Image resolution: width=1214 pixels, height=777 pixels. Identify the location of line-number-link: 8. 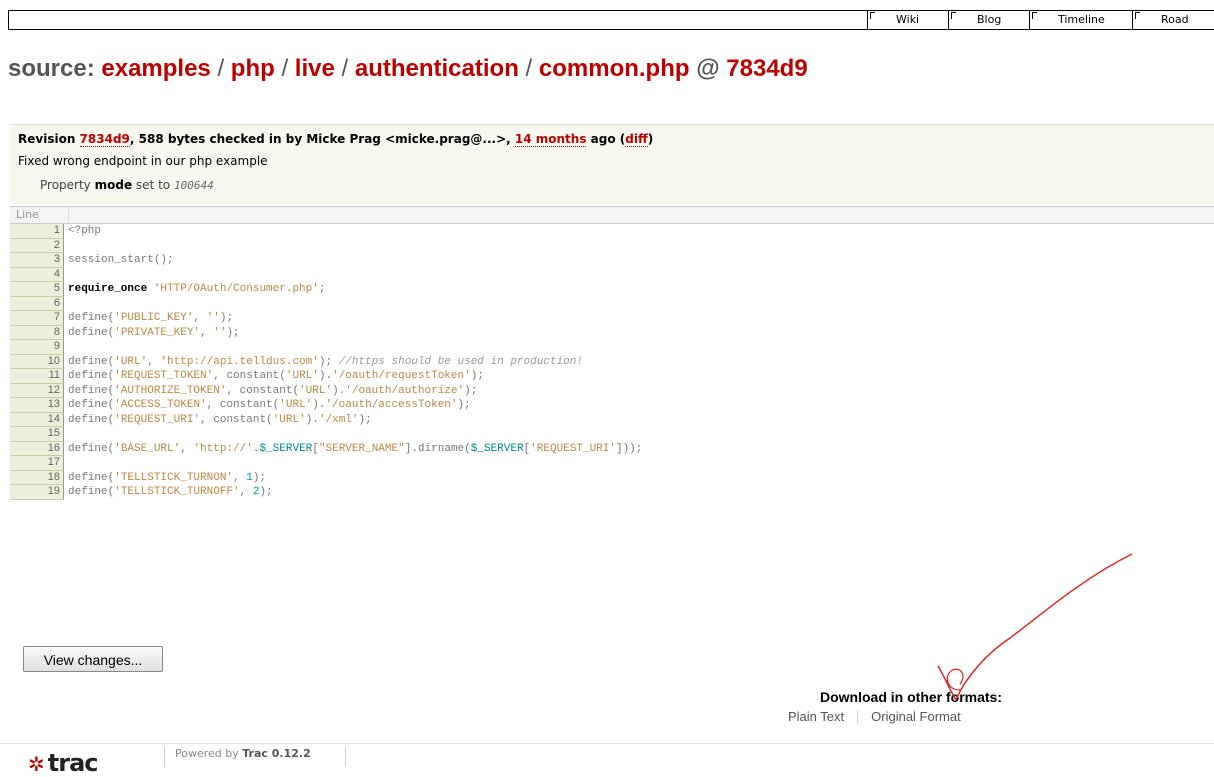
(37, 332).